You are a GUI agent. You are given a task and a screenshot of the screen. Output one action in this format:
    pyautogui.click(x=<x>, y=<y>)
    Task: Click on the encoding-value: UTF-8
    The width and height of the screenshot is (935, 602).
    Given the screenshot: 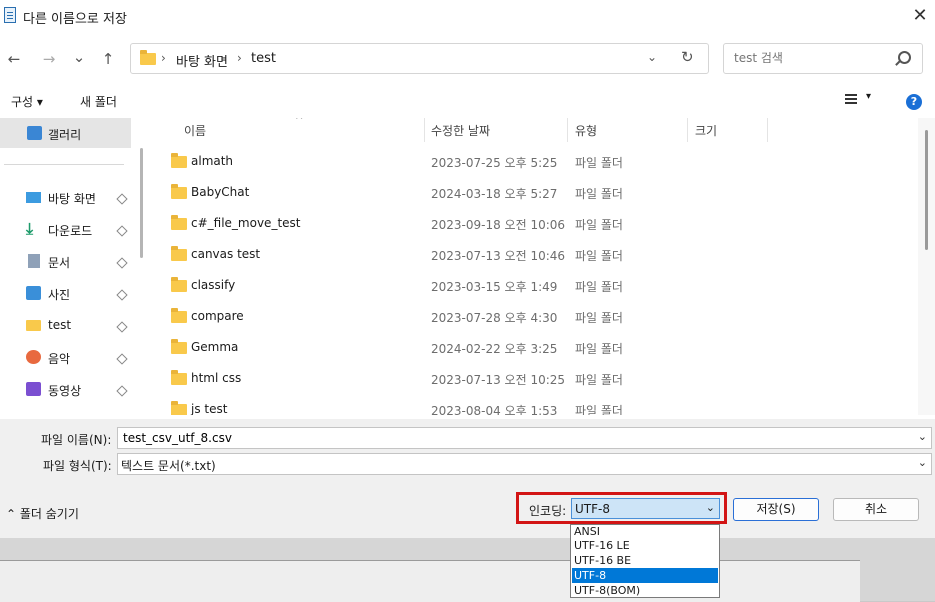 What is the action you would take?
    pyautogui.click(x=592, y=509)
    